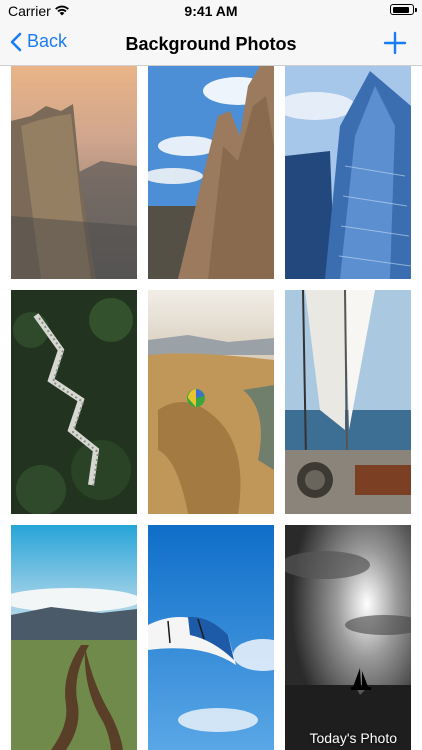 This screenshot has width=422, height=750. I want to click on status-bar: Carrier 9:41 AM, so click(211, 11).